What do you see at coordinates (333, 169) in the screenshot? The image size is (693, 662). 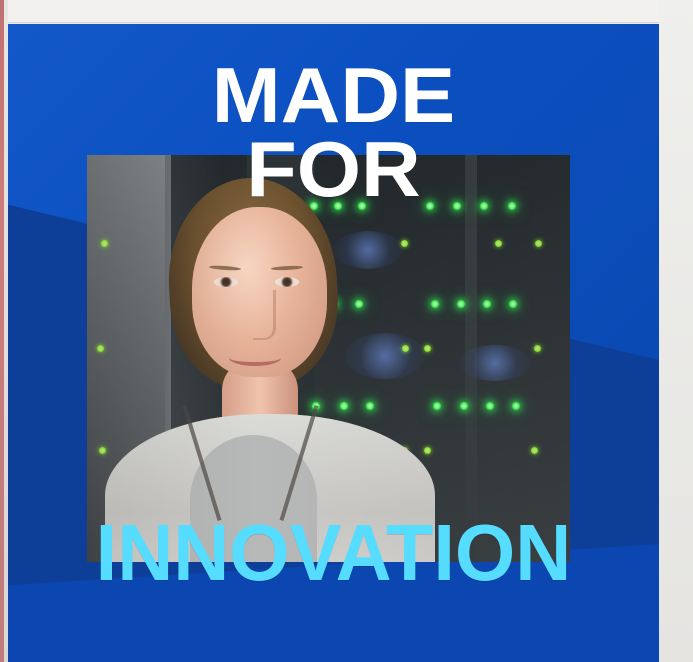 I see `headline-for: FOR` at bounding box center [333, 169].